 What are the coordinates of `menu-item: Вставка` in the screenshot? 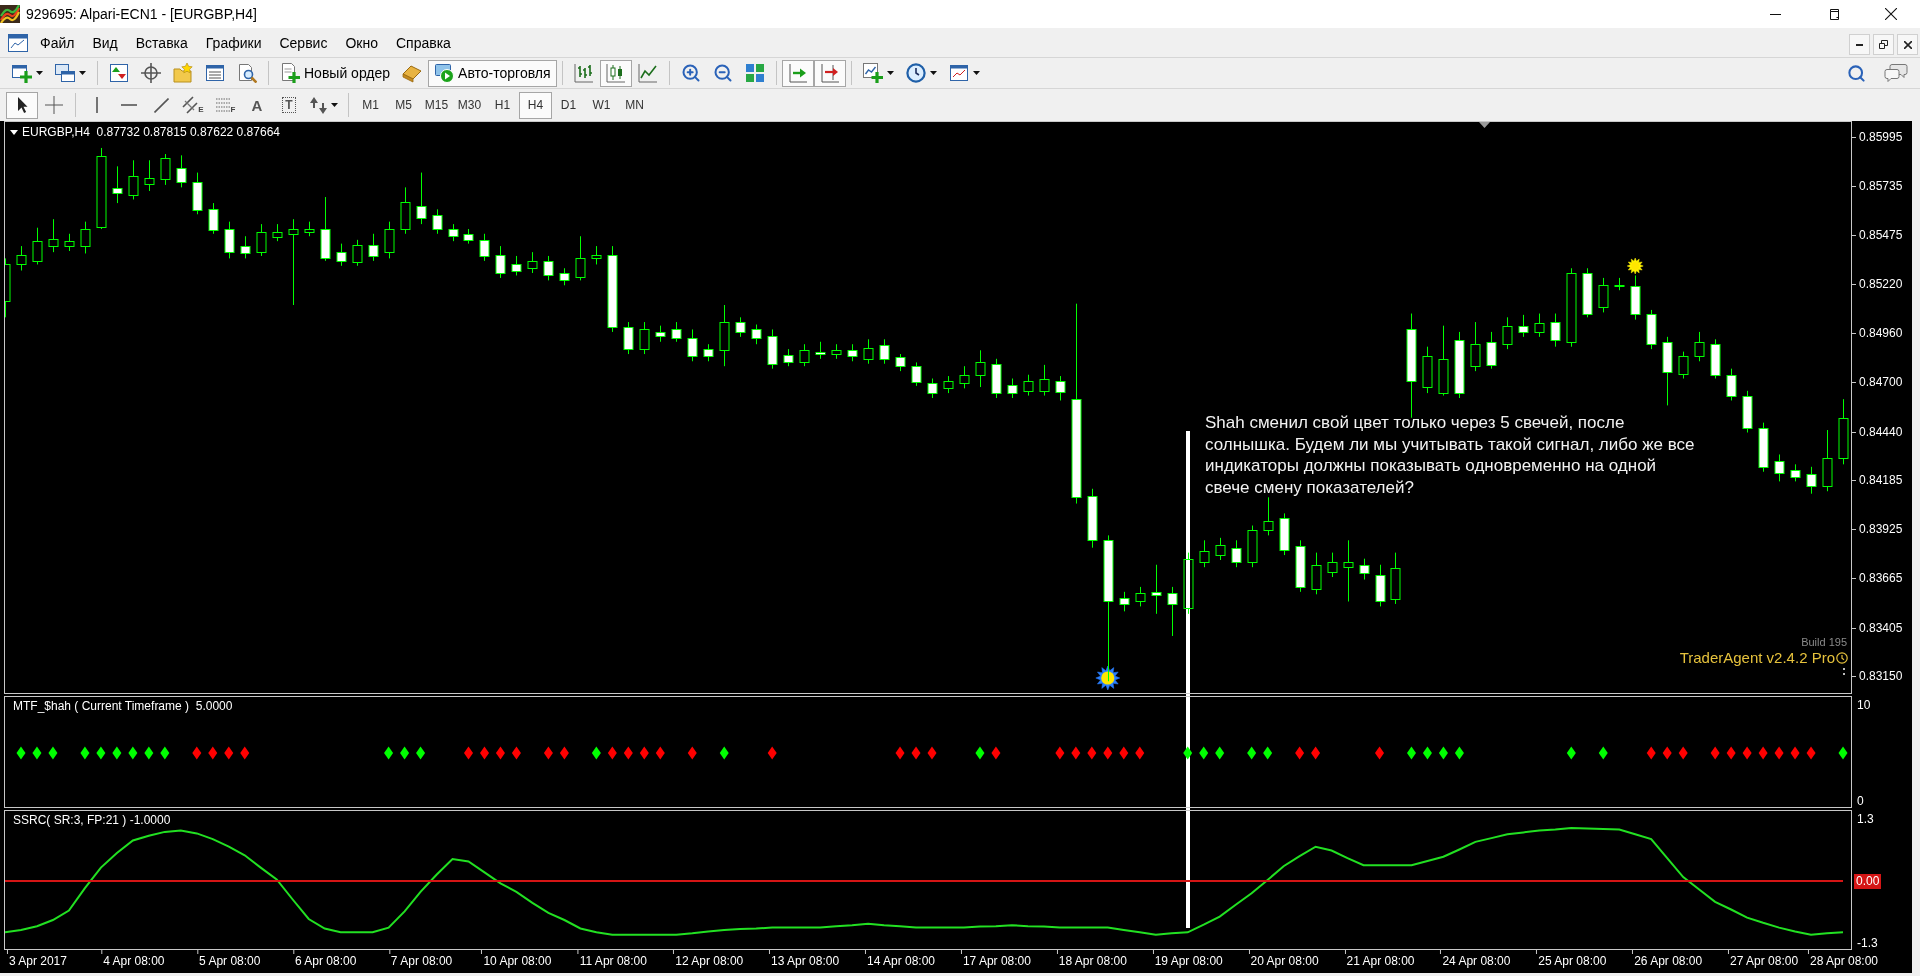 It's located at (161, 42).